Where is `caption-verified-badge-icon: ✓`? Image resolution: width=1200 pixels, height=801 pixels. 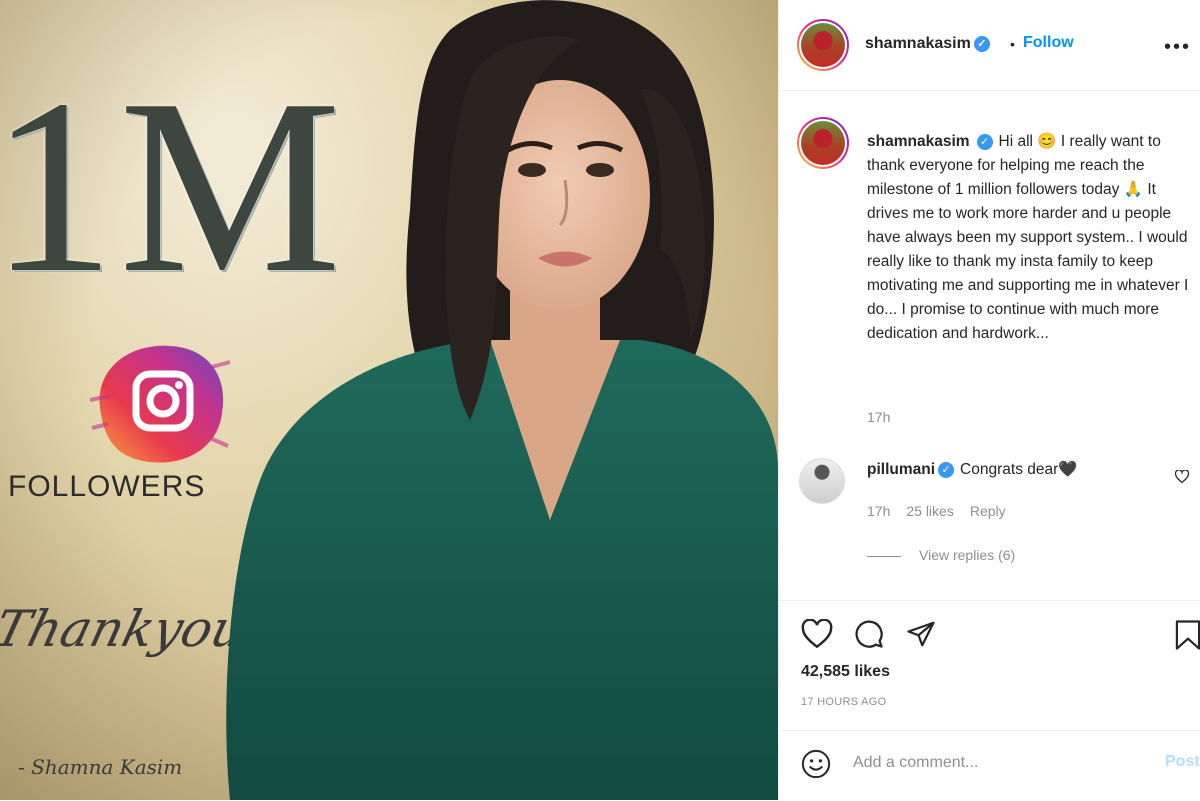 caption-verified-badge-icon: ✓ is located at coordinates (984, 141).